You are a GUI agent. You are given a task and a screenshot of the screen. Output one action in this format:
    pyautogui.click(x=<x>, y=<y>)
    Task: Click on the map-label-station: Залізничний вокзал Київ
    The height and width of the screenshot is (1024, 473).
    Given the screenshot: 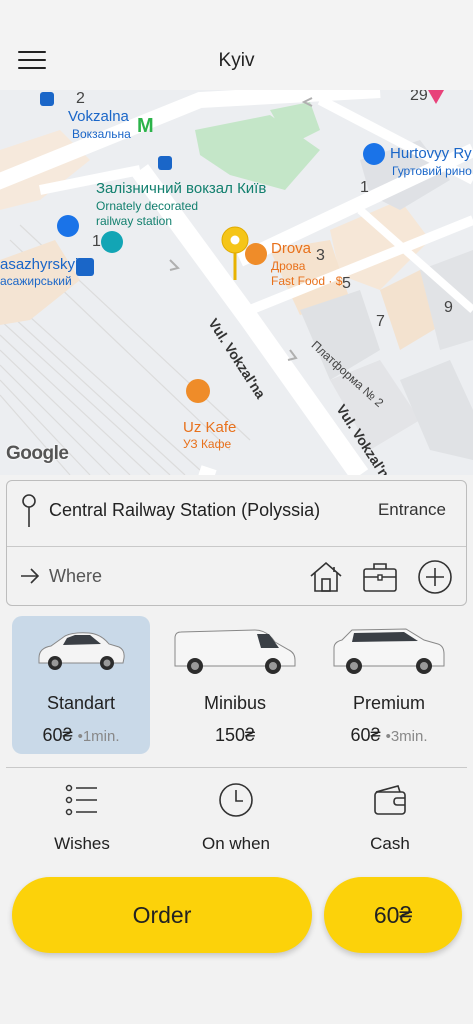 What is the action you would take?
    pyautogui.click(x=181, y=188)
    